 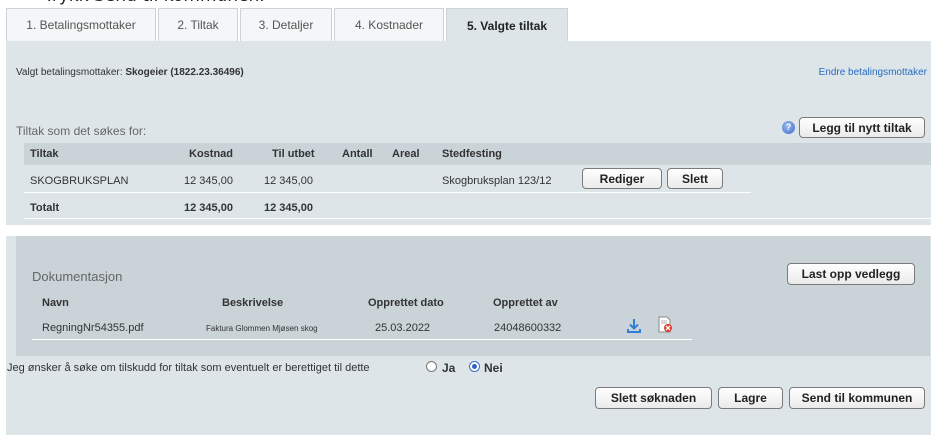 I want to click on tab-kostnader: 4. Kostnader, so click(x=389, y=24).